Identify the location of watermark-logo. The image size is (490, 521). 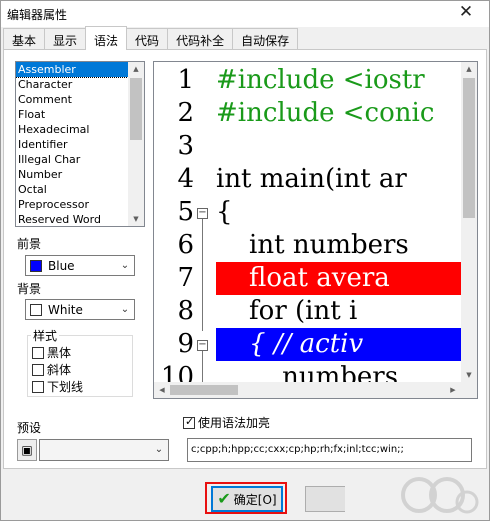
(440, 495).